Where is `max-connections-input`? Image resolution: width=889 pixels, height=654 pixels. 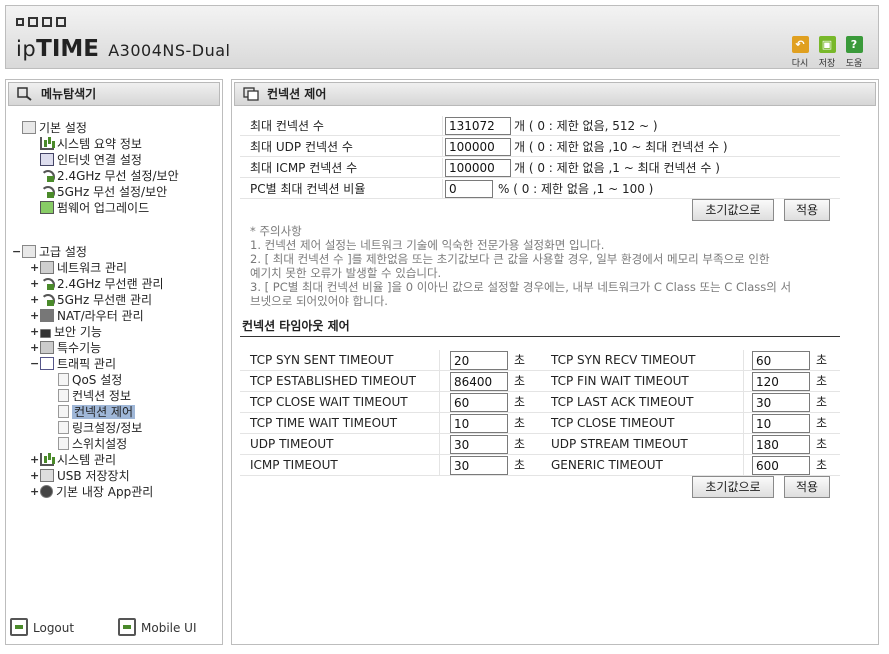
max-connections-input is located at coordinates (478, 126).